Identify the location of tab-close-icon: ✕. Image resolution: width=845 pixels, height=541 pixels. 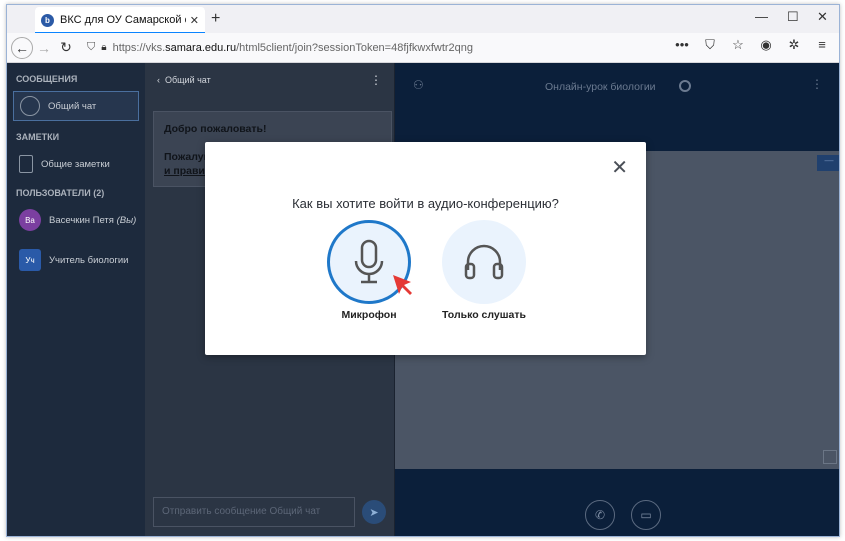
(194, 20).